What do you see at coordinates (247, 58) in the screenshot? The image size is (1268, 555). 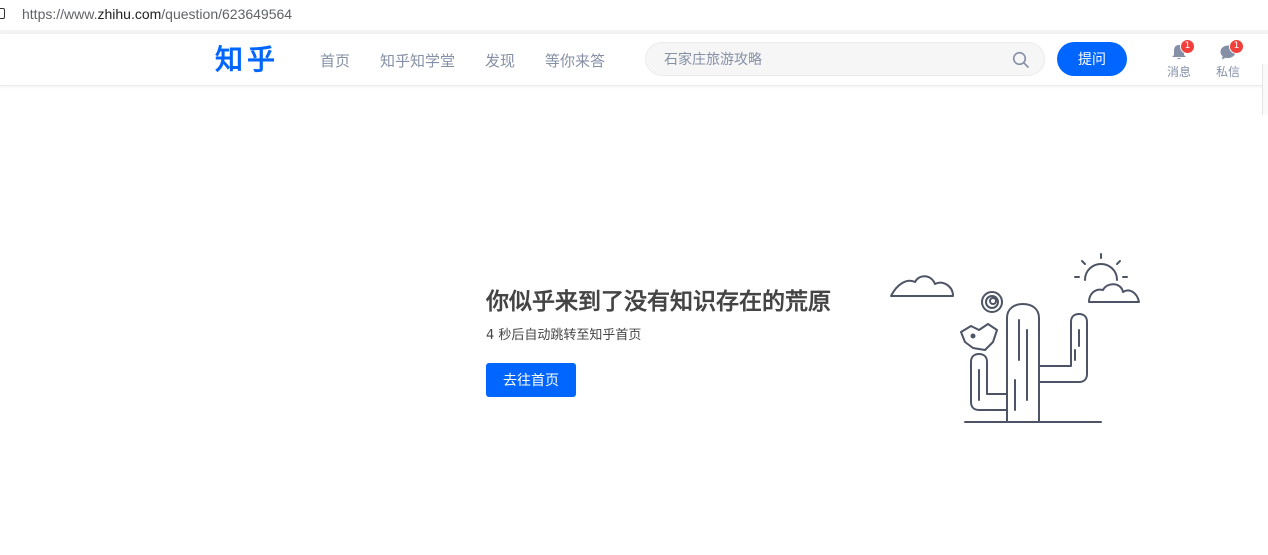 I see `zhihu-logo: 知乎` at bounding box center [247, 58].